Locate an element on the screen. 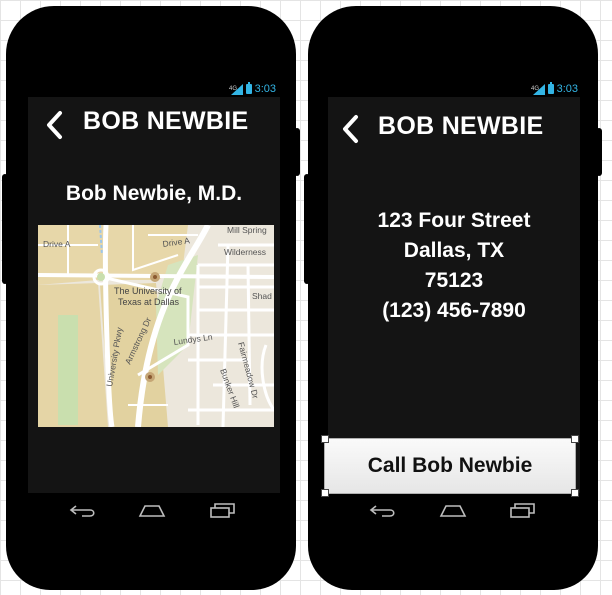 The image size is (612, 595). doctor-name: Bob Newbie, M.D. is located at coordinates (154, 193).